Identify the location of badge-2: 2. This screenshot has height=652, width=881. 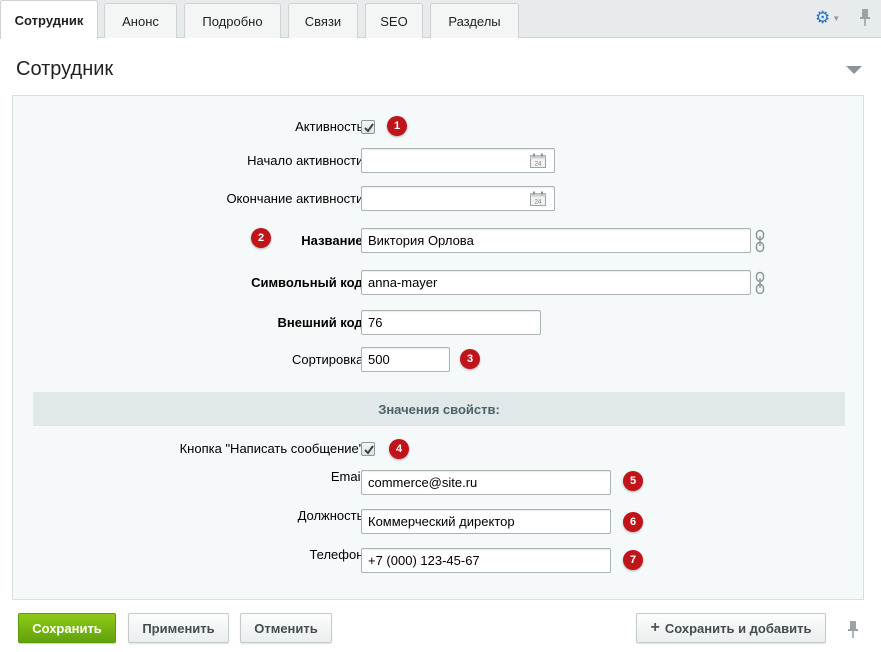
(261, 238).